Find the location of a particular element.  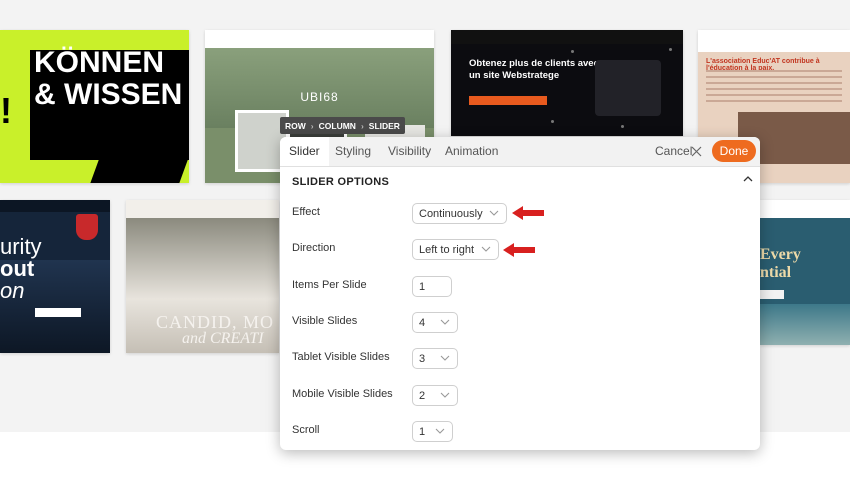

mobile-visible-slides-value: 2 is located at coordinates (422, 396).